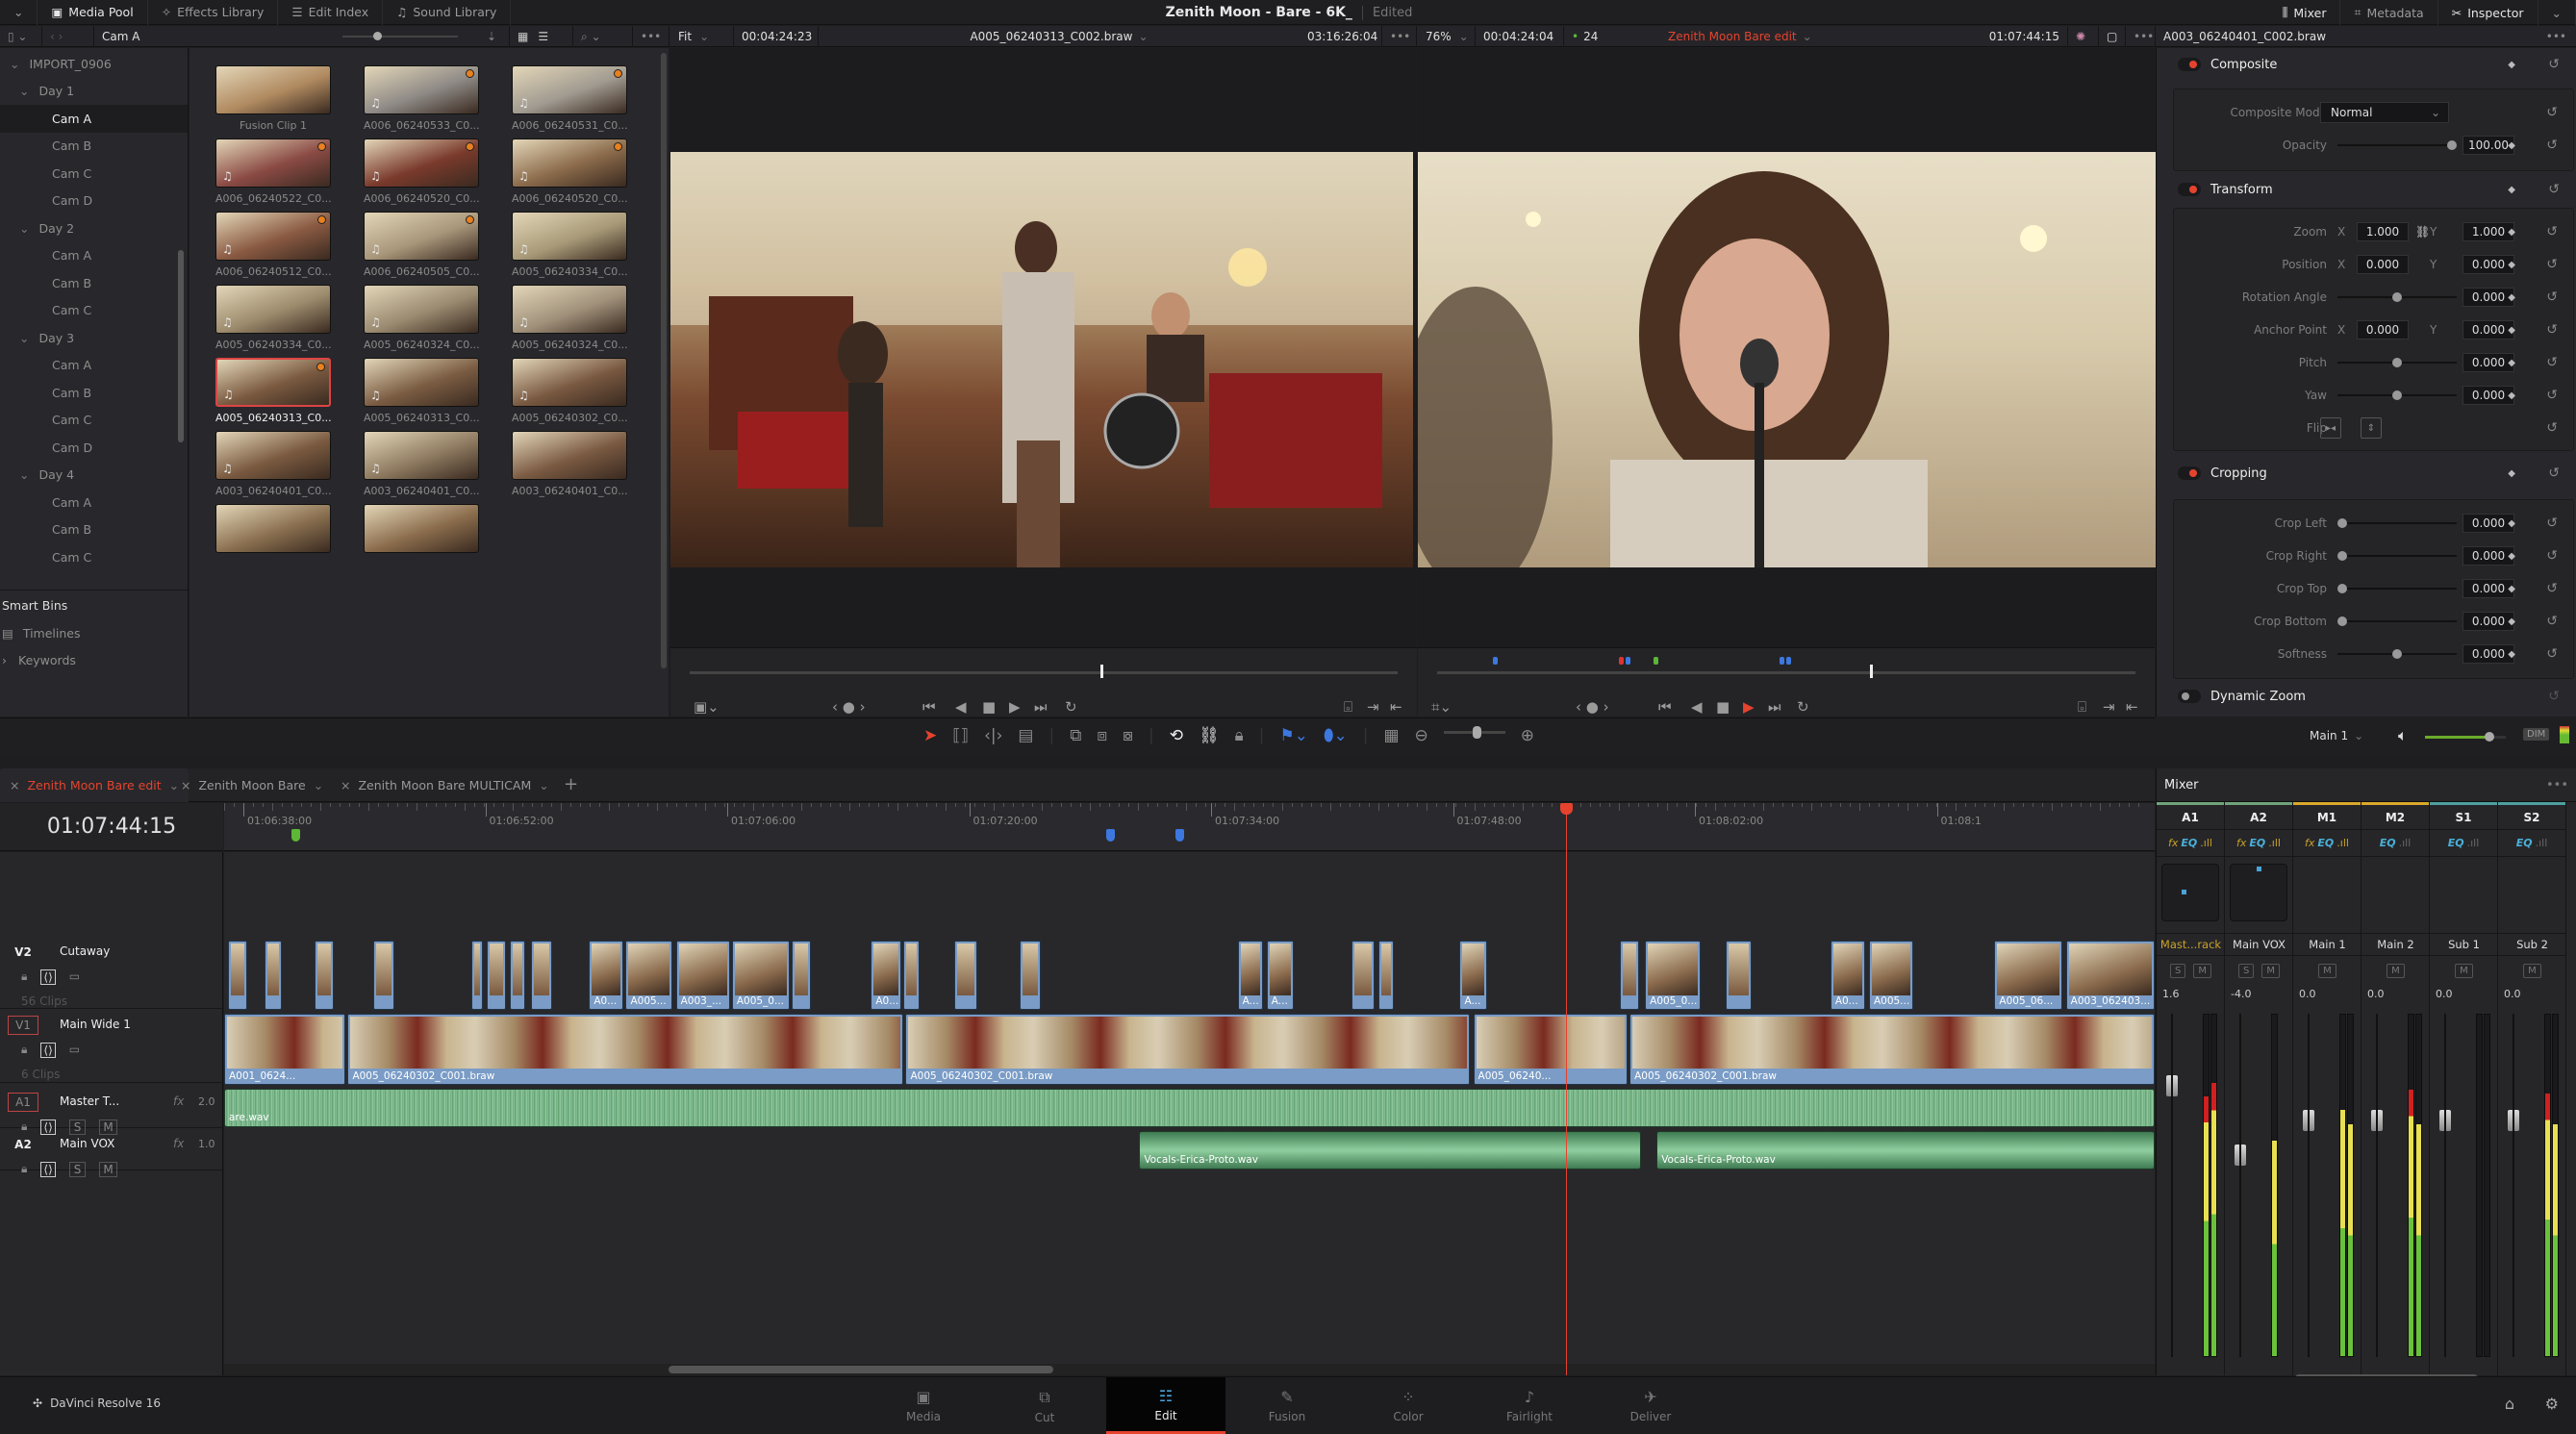 This screenshot has width=2576, height=1434. I want to click on composite-enable-toggle, so click(2189, 64).